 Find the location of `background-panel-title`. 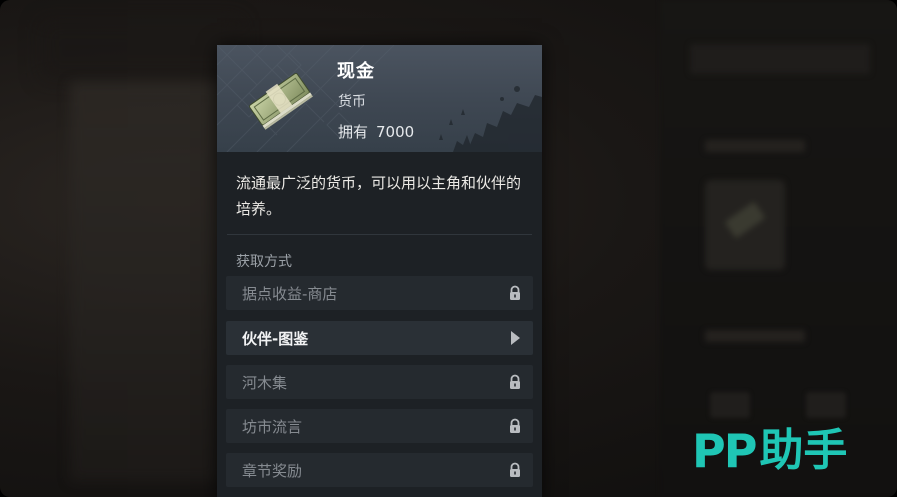

background-panel-title is located at coordinates (780, 59).